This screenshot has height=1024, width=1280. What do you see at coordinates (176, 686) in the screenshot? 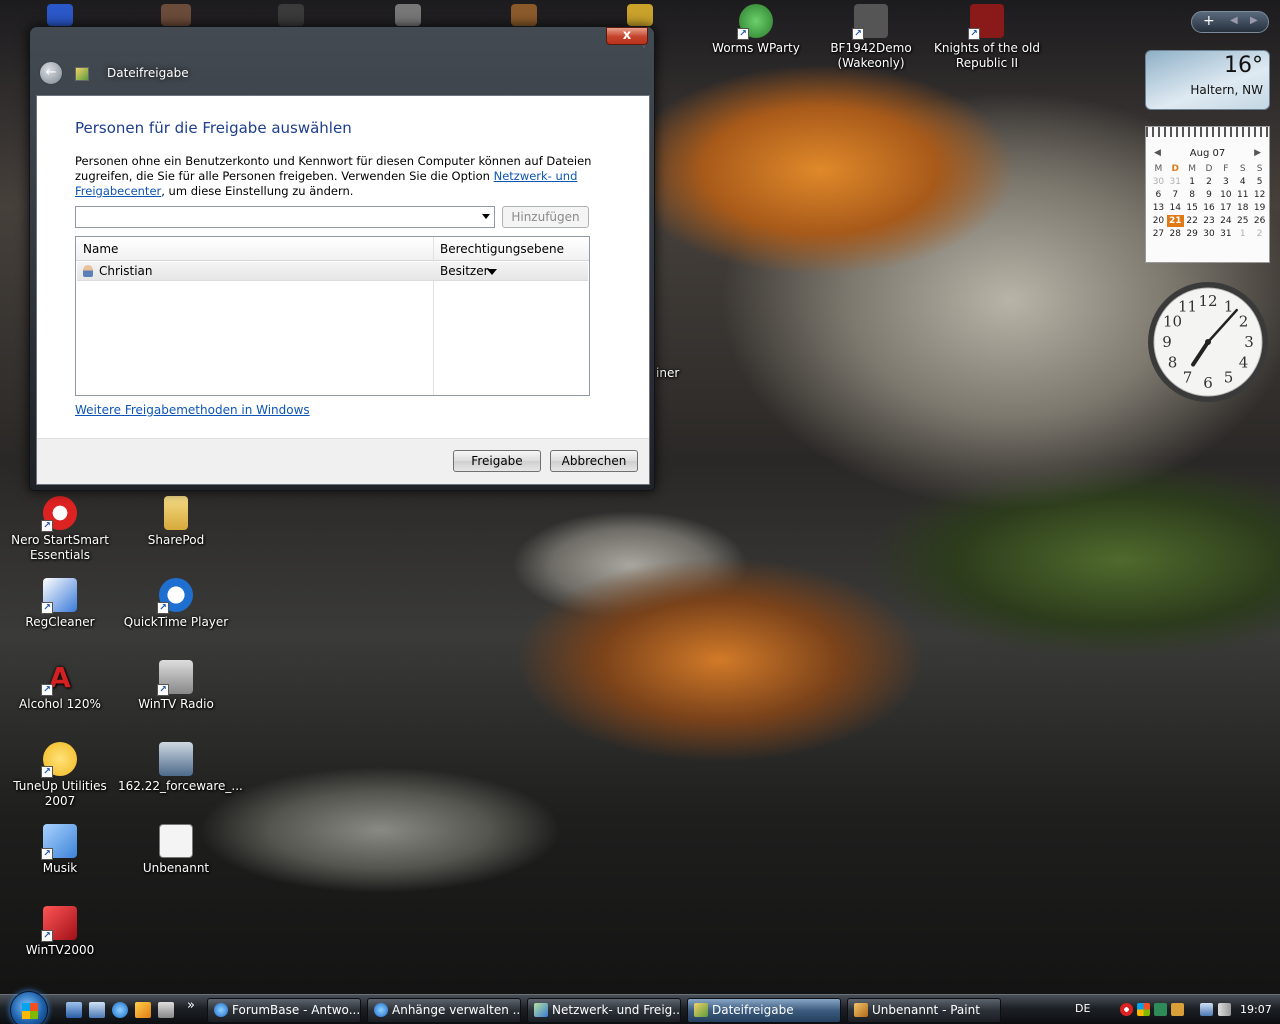
I see `desktop-icon-wintv-radio: ↗ WinTV Radio` at bounding box center [176, 686].